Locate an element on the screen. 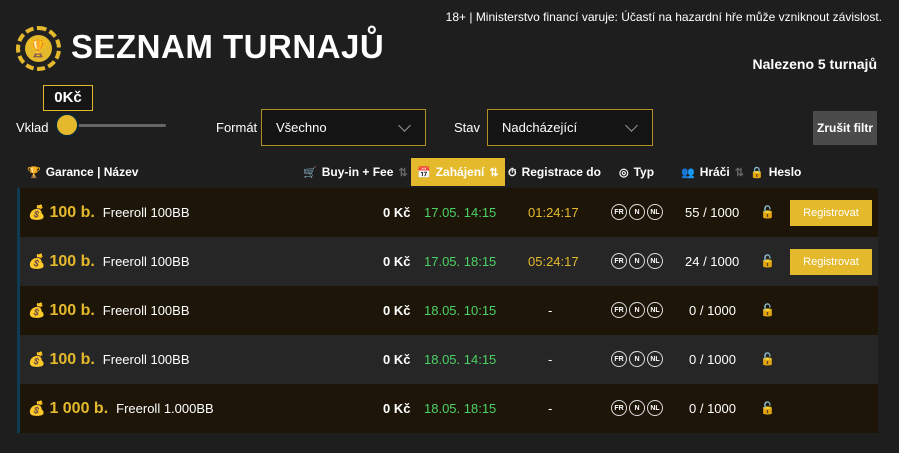  col-password: 🔒 Heslo is located at coordinates (775, 172).